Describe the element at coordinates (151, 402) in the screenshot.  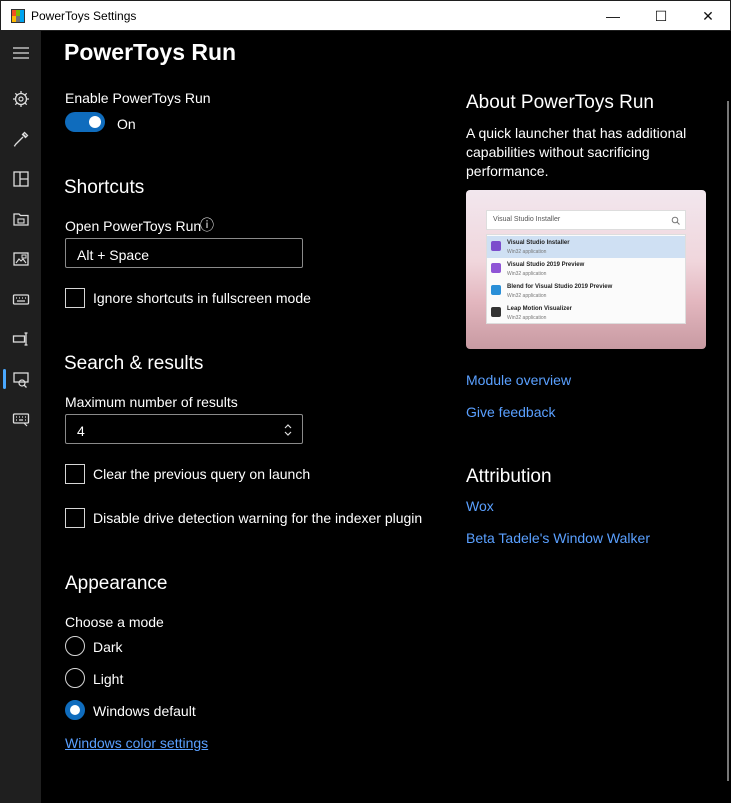
I see `max-results-label: Maximum number of results` at that location.